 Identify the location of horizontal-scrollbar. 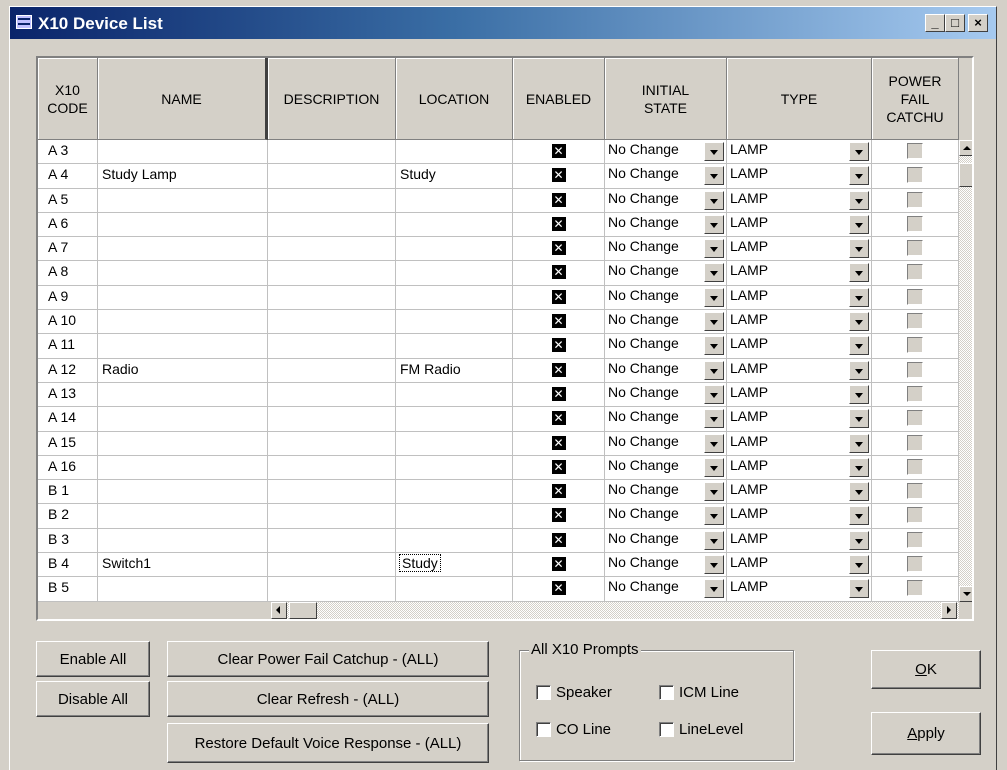
(498, 610).